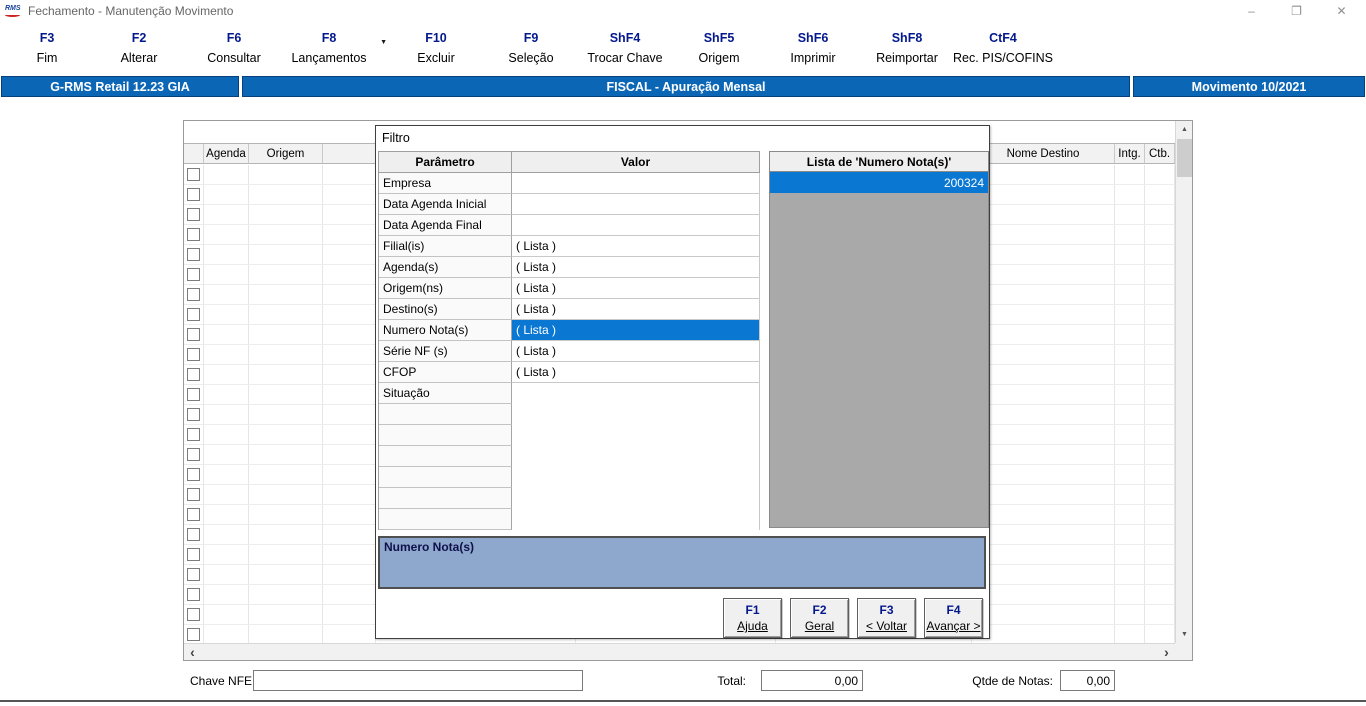  I want to click on filter-row: Data Agenda Inicial, so click(569, 204).